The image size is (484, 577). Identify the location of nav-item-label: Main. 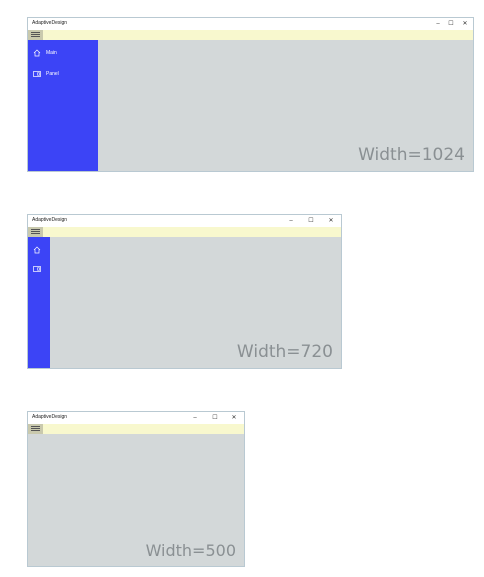
(51, 53).